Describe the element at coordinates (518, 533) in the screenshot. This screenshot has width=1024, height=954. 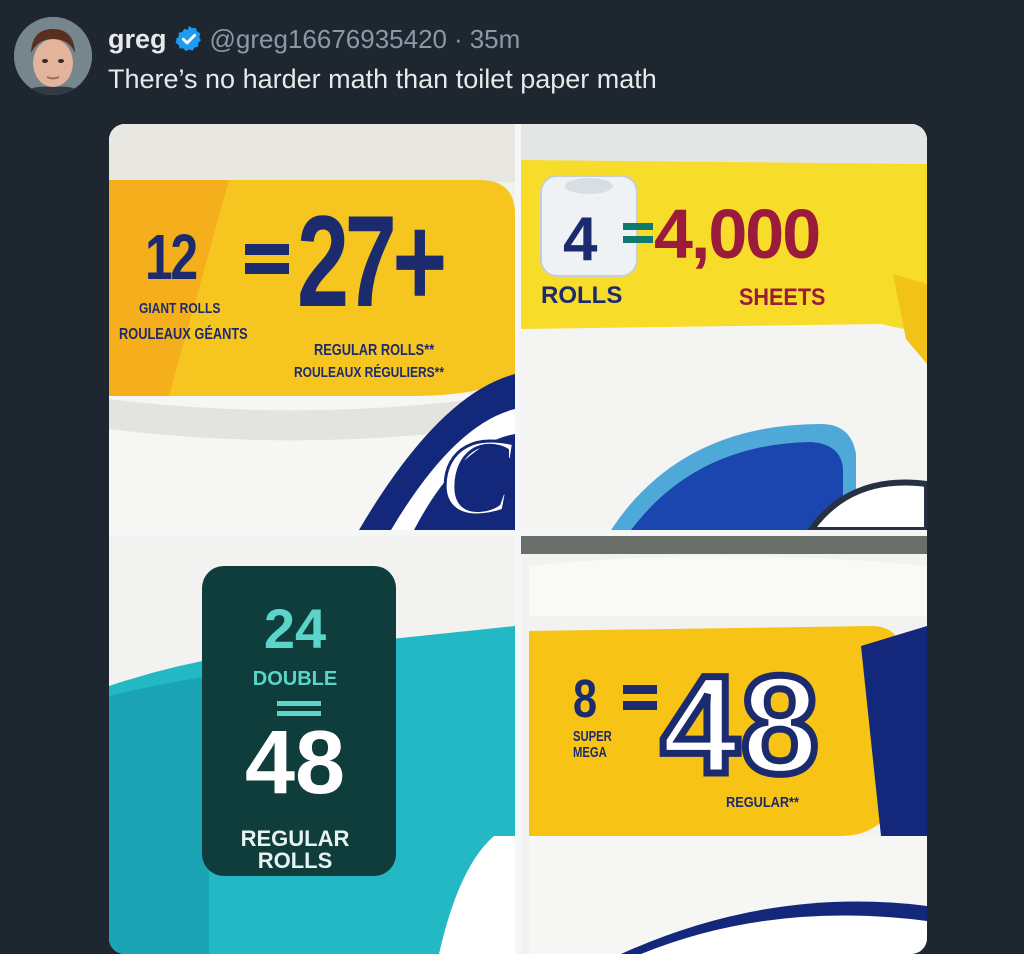
I see `grid-divider-horizontal` at that location.